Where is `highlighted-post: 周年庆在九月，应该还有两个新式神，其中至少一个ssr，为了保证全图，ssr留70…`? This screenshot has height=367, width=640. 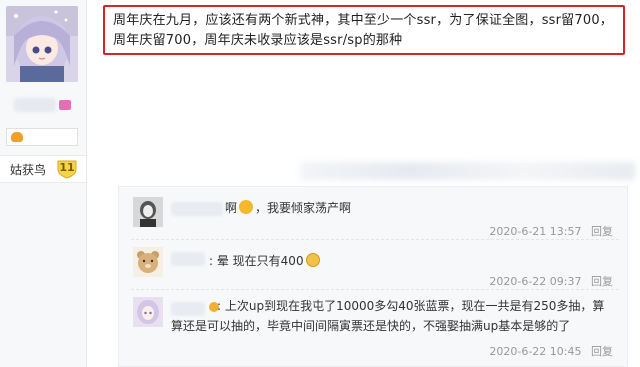 highlighted-post: 周年庆在九月，应该还有两个新式神，其中至少一个ssr，为了保证全图，ssr留70… is located at coordinates (364, 30).